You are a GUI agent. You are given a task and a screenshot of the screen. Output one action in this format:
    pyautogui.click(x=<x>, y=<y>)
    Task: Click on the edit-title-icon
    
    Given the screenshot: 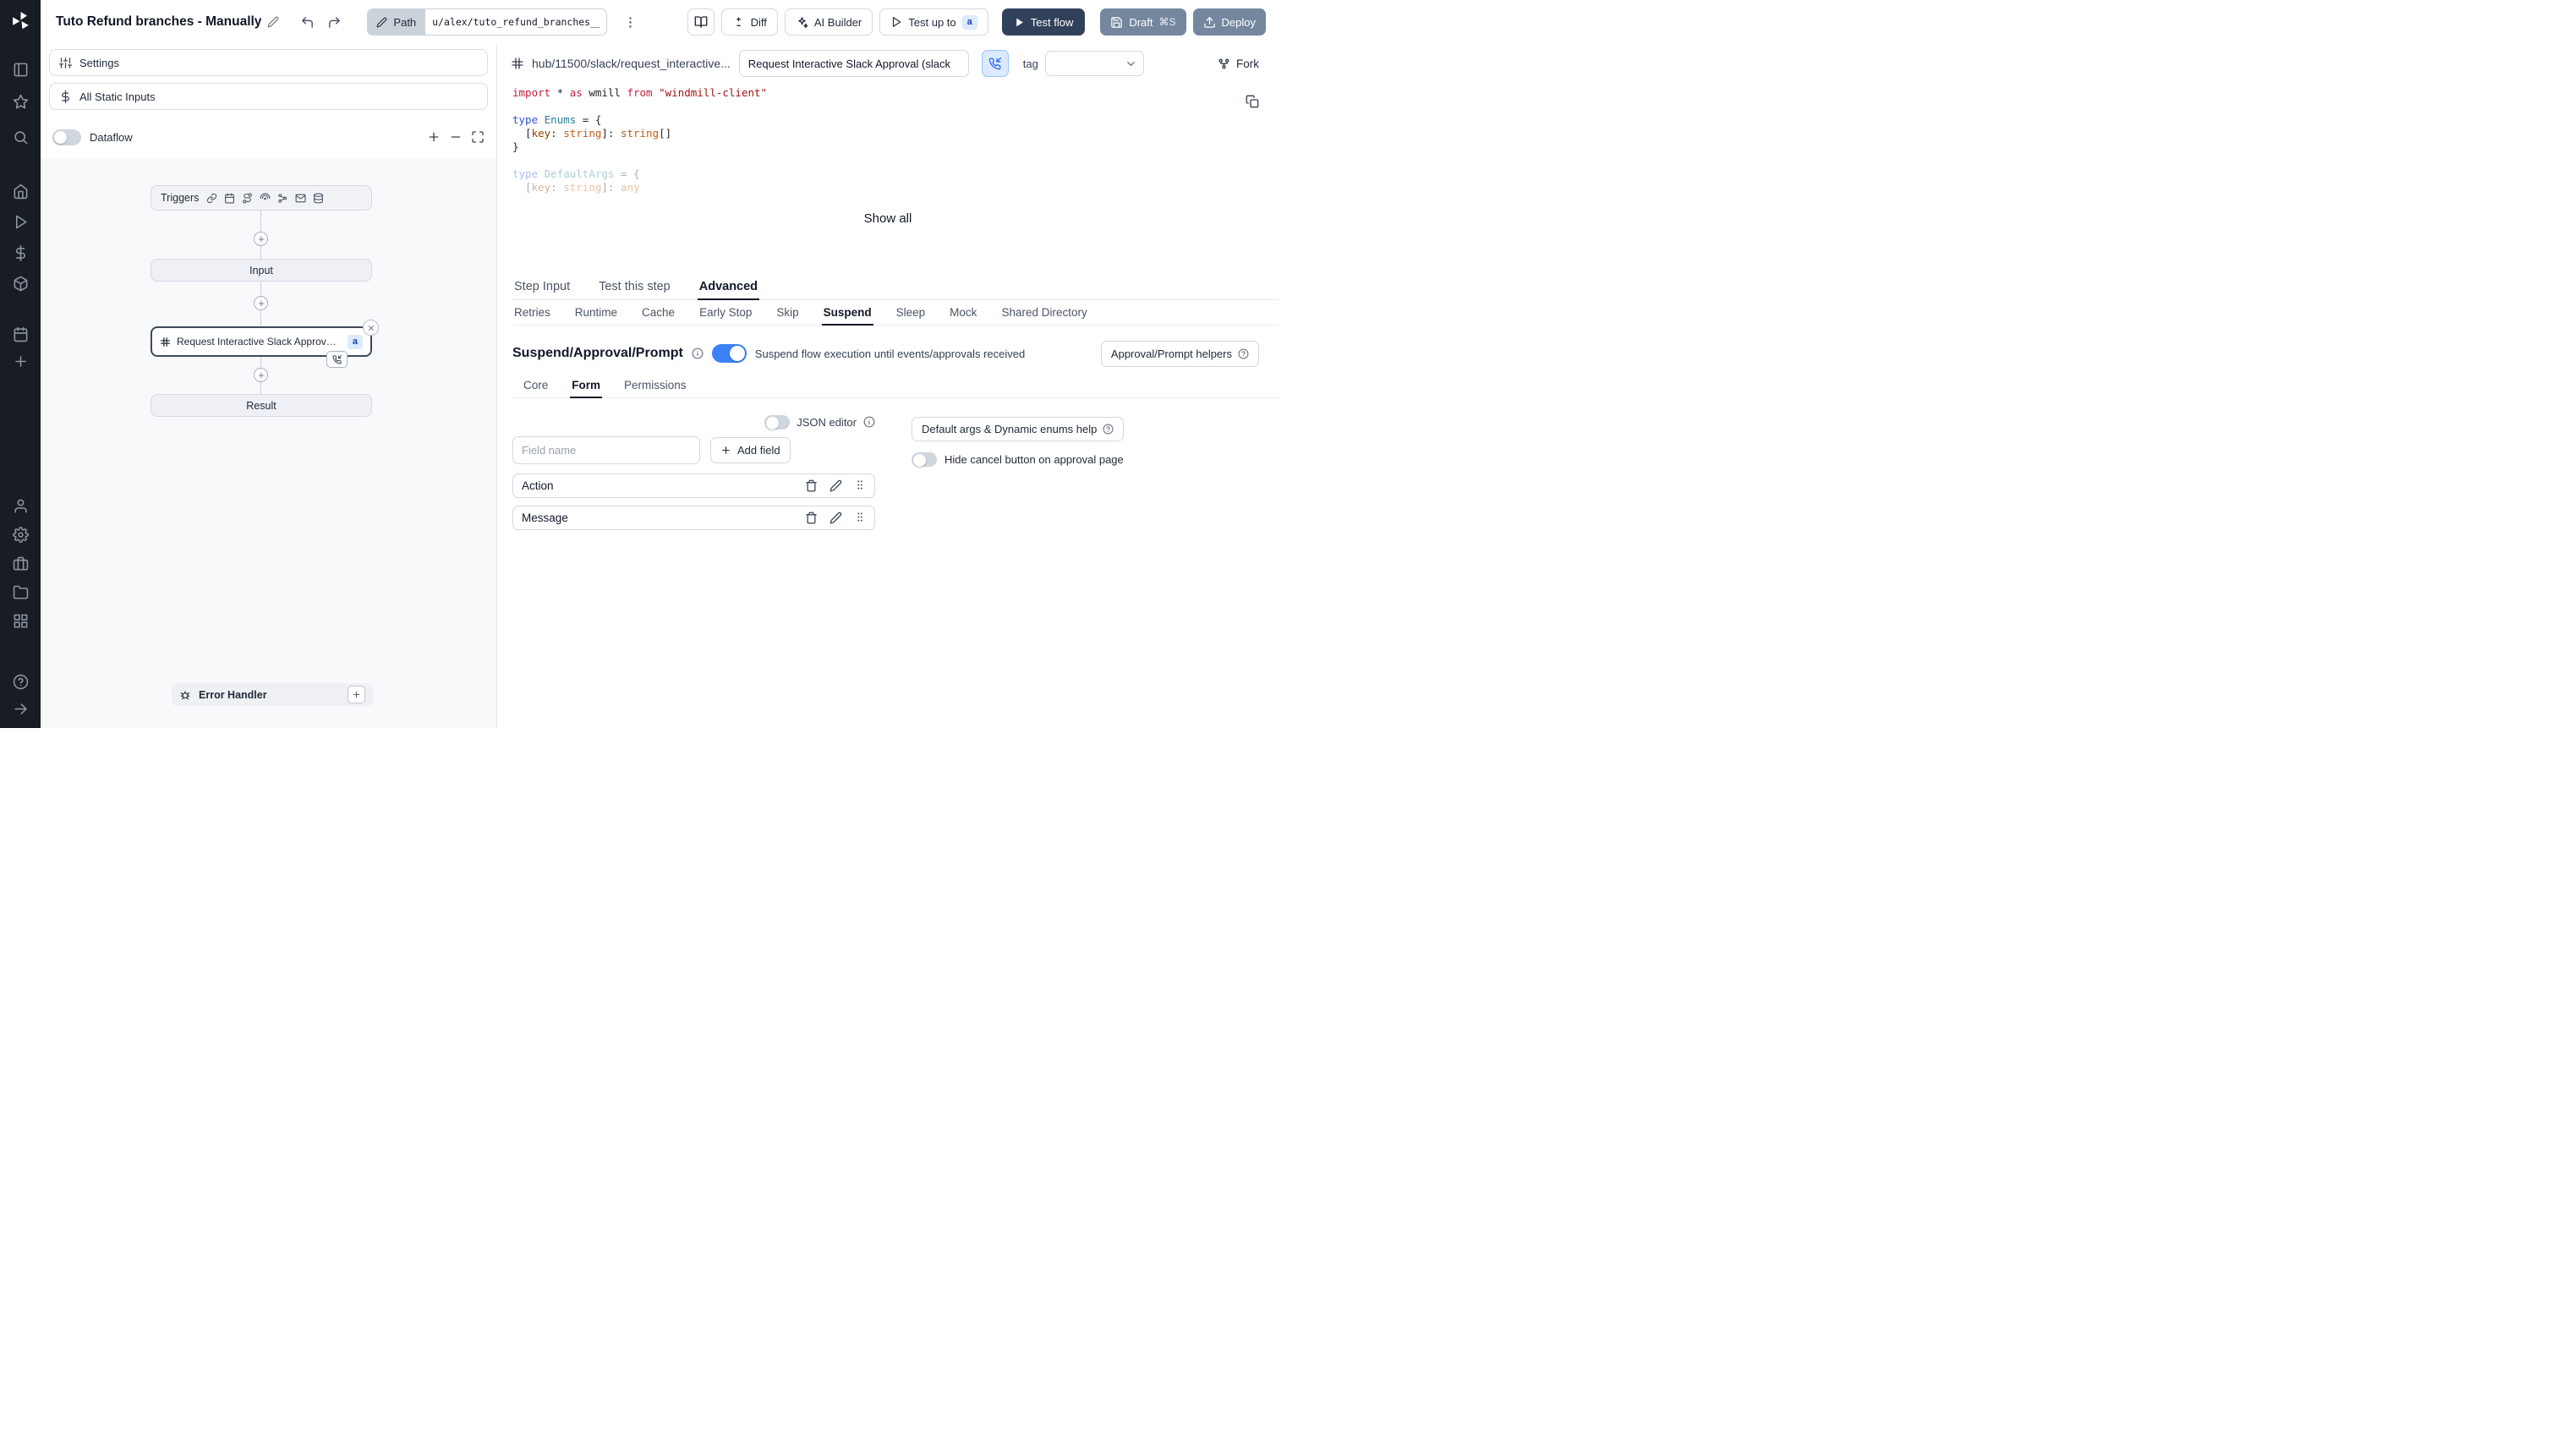 What is the action you would take?
    pyautogui.click(x=273, y=22)
    